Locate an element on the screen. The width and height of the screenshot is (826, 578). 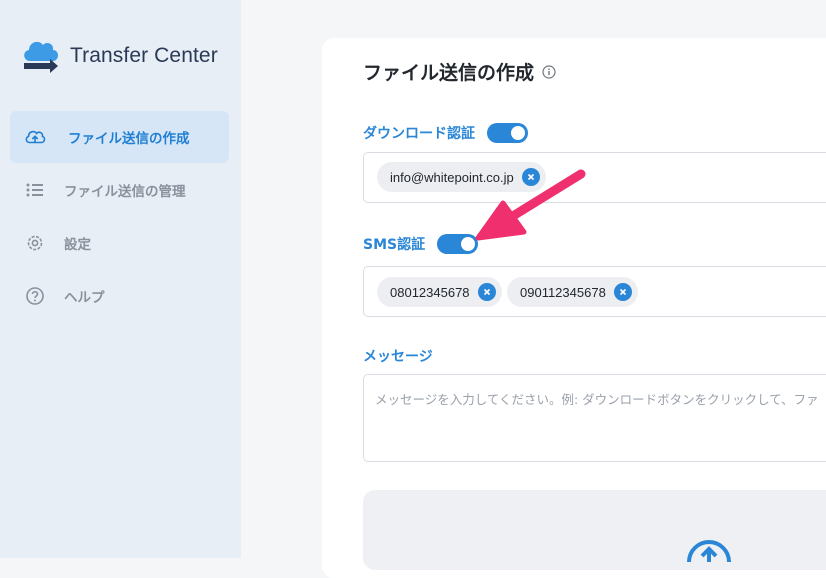
sidebar-item-manage-transfers: ファイル送信の管理 is located at coordinates (119, 190).